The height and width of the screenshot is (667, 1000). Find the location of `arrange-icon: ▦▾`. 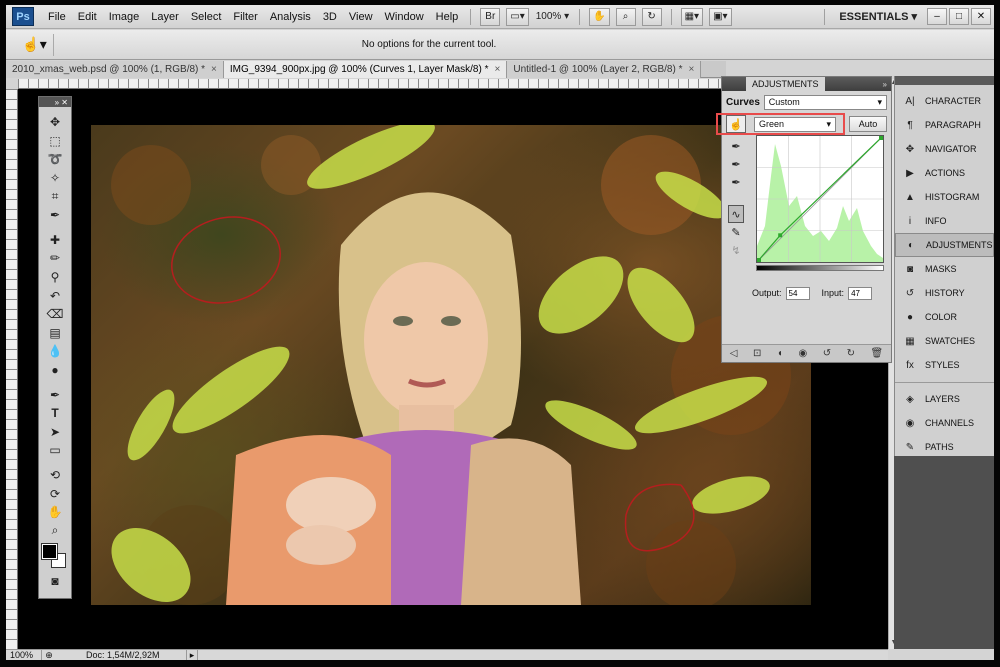

arrange-icon: ▦▾ is located at coordinates (692, 16).